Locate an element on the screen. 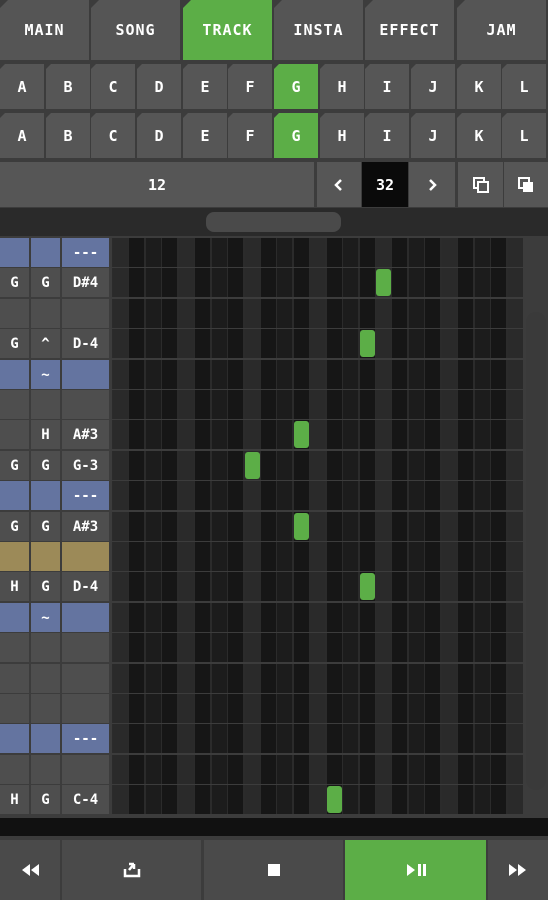 Image resolution: width=548 pixels, height=900 pixels. row-12-c1 is located at coordinates (14, 617).